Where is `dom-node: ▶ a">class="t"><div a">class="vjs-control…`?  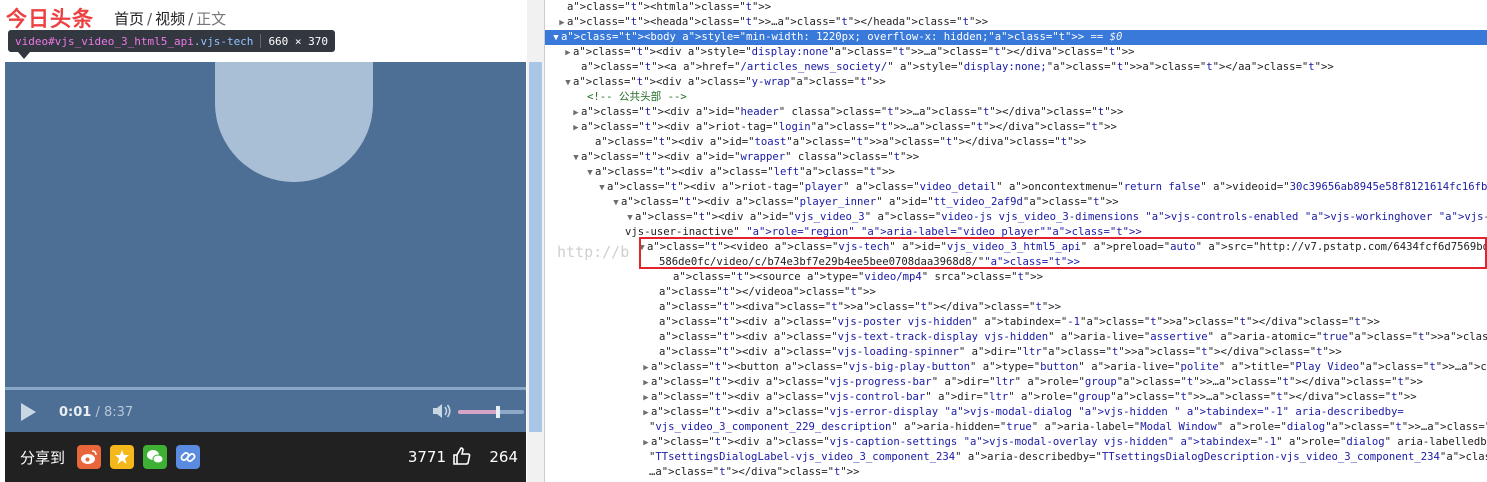
dom-node: ▶ a">class="t"><div a">class="vjs-control… is located at coordinates (1016, 397).